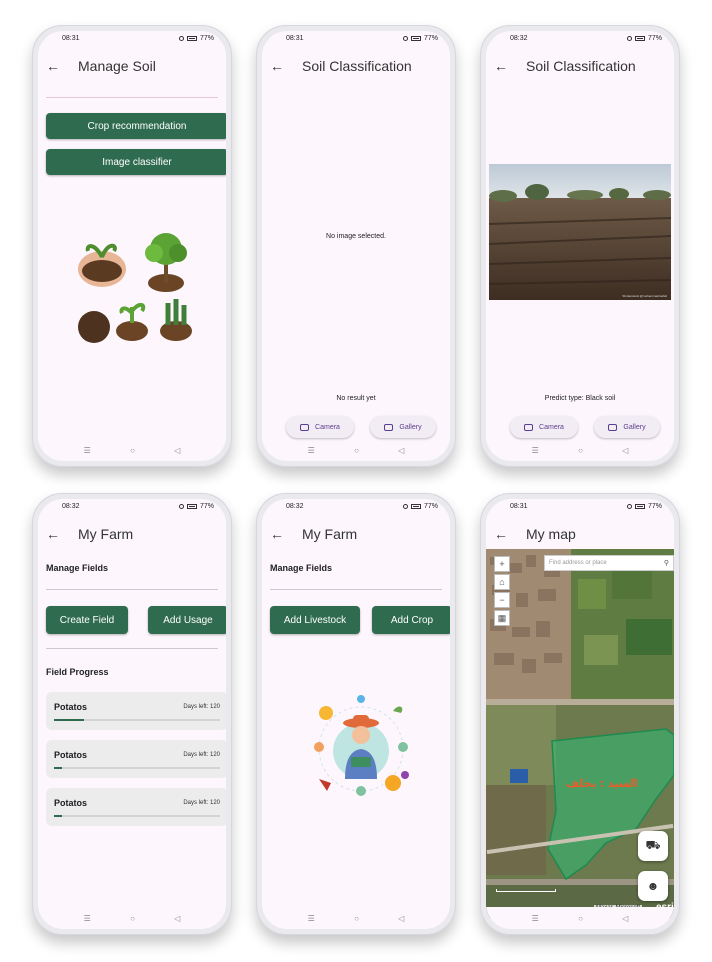 This screenshot has width=712, height=962. What do you see at coordinates (580, 232) in the screenshot?
I see `soil-photo: Shutterstock @mohammadmahdi` at bounding box center [580, 232].